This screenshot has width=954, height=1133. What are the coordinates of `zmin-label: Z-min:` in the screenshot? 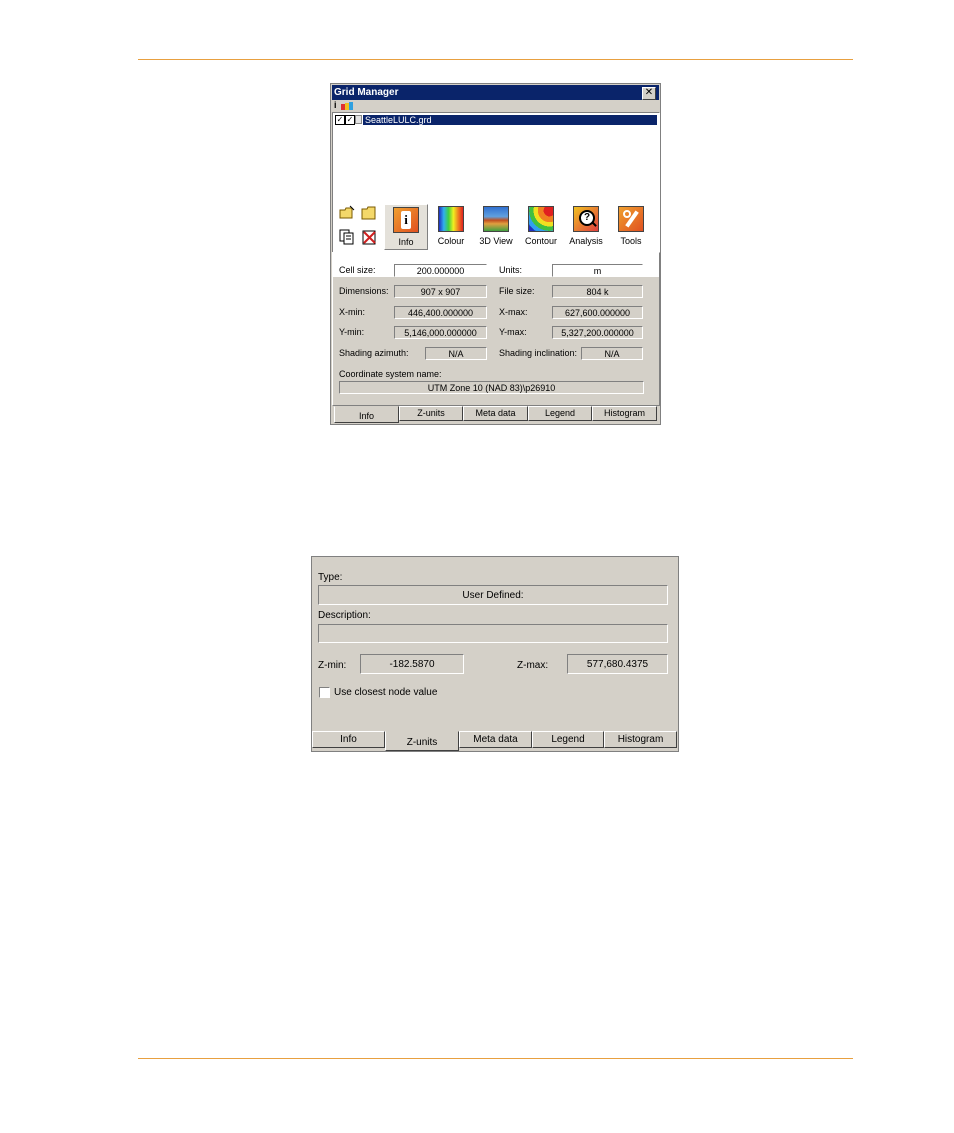 It's located at (332, 665).